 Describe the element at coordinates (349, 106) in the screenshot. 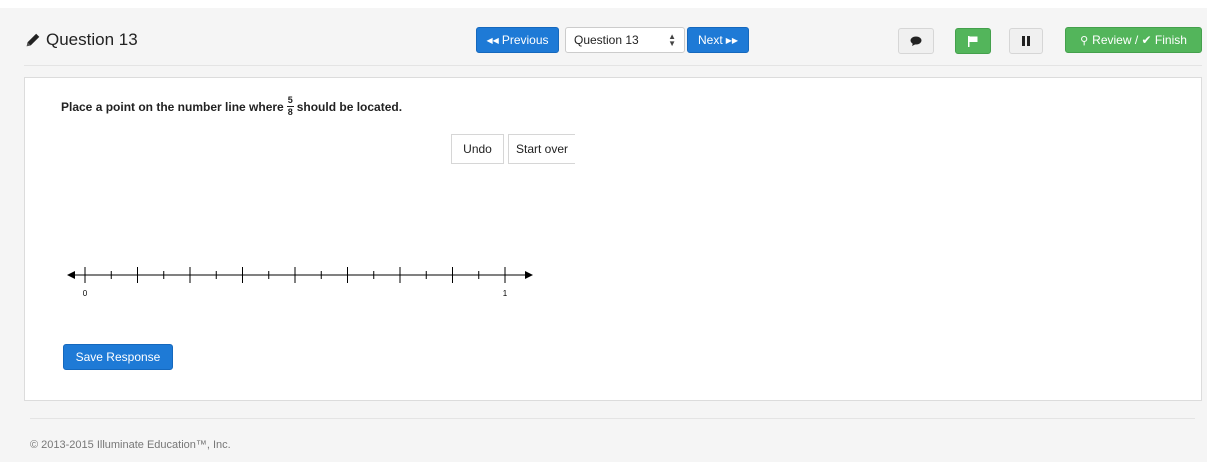

I see `prompt-text-end: should be located.` at that location.